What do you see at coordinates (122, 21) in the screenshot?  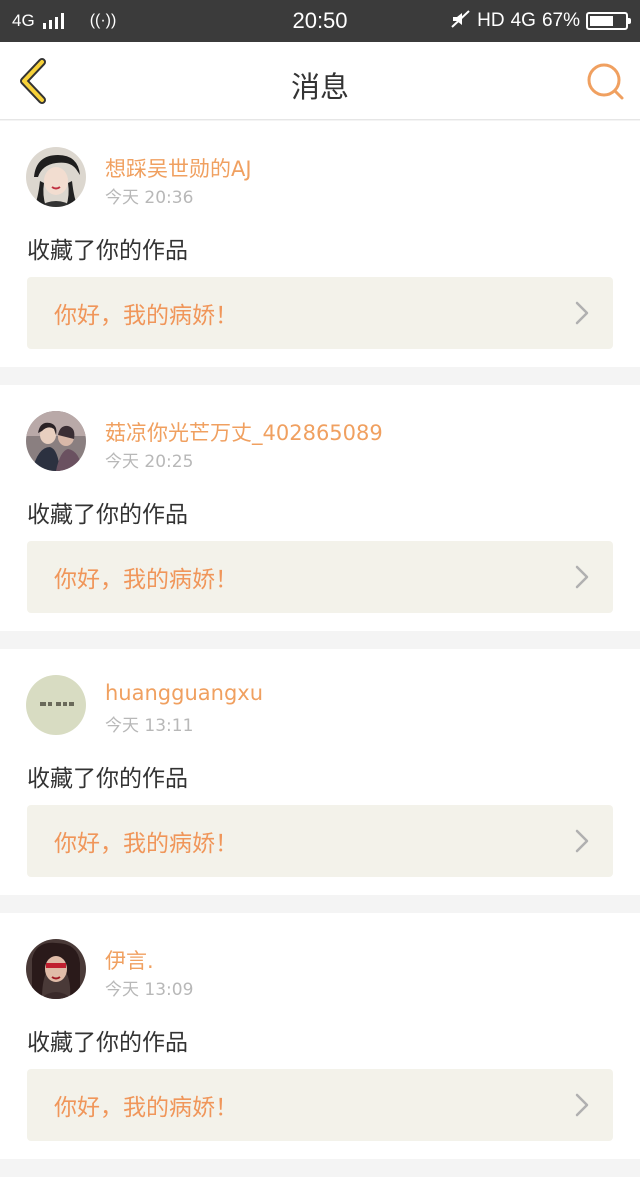 I see `status-left: 4G ((·))` at bounding box center [122, 21].